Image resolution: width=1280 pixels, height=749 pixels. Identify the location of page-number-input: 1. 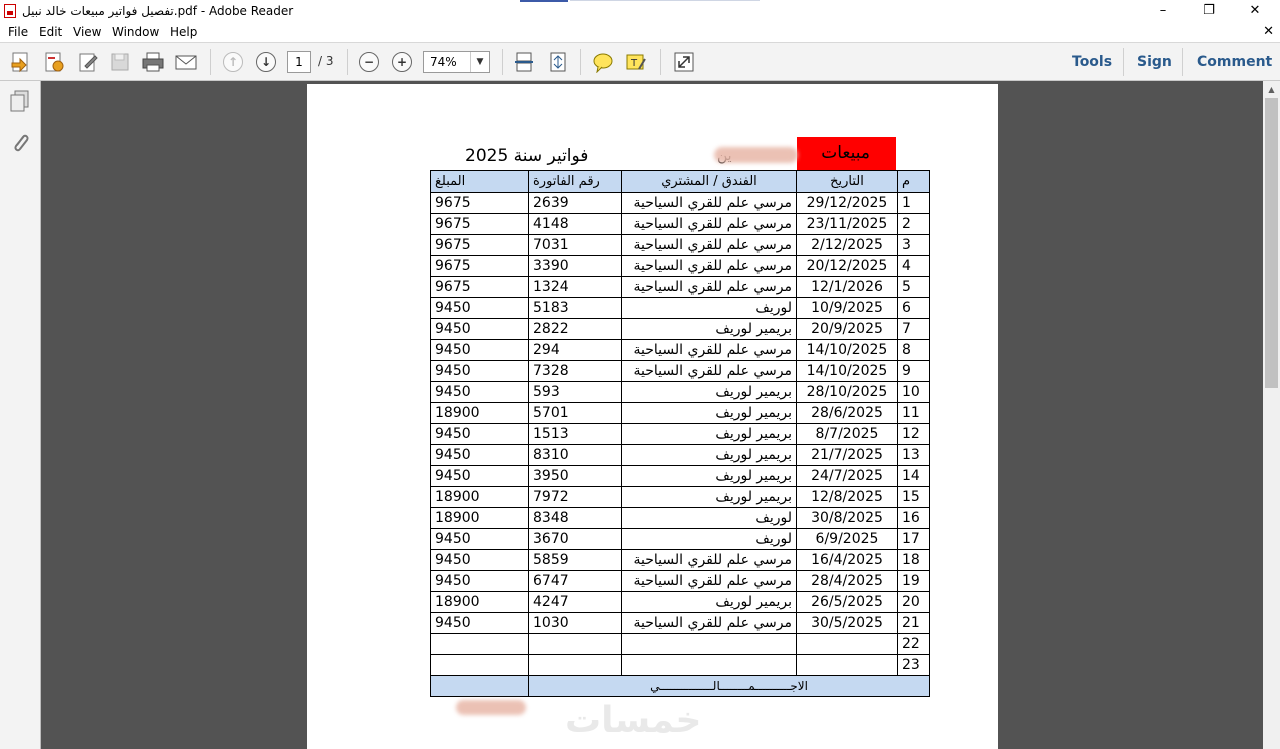
(299, 62).